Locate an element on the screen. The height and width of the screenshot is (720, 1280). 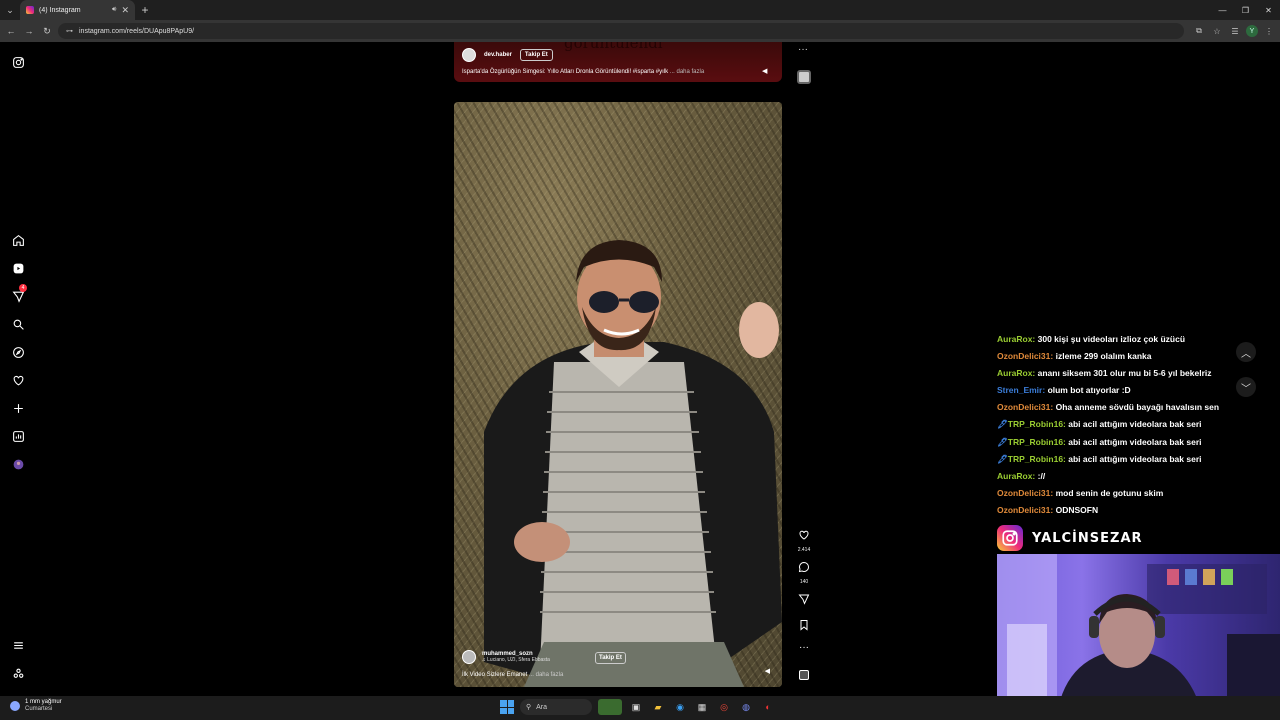
side-navigation: 4 is located at coordinates (18, 369).